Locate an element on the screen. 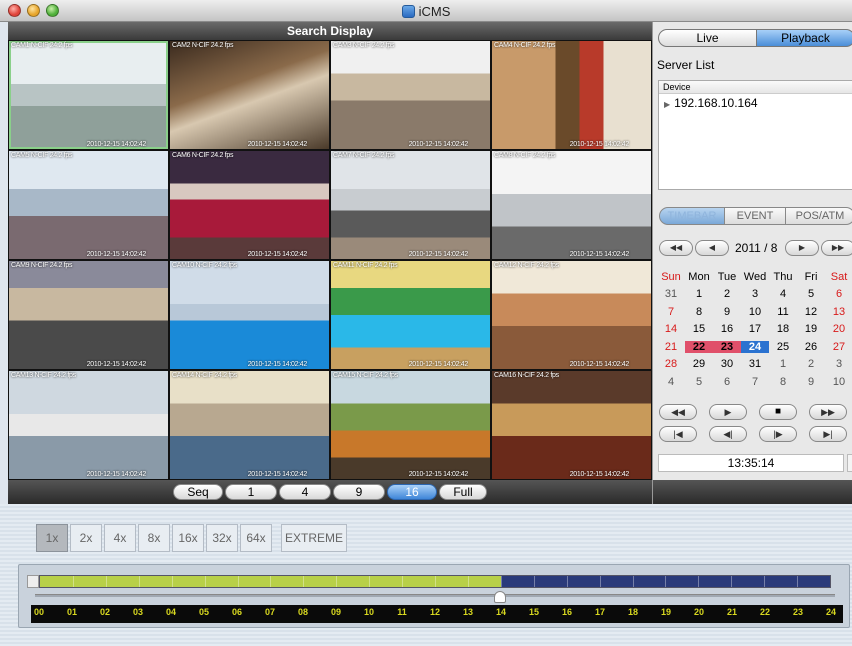 The width and height of the screenshot is (852, 646). camera-tile: CAM6 N-CIF 24.2 fps 2010-12-15 14:02:42 is located at coordinates (249, 205).